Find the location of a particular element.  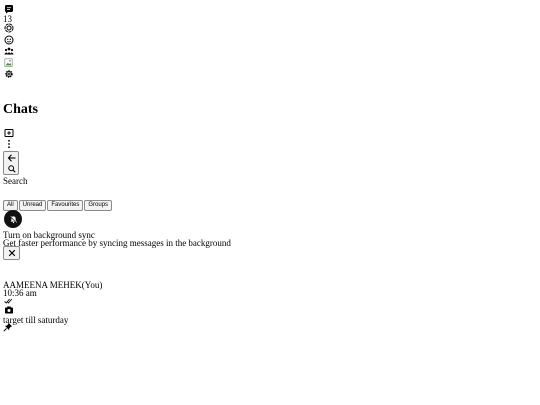

close-icon is located at coordinates (11, 253).